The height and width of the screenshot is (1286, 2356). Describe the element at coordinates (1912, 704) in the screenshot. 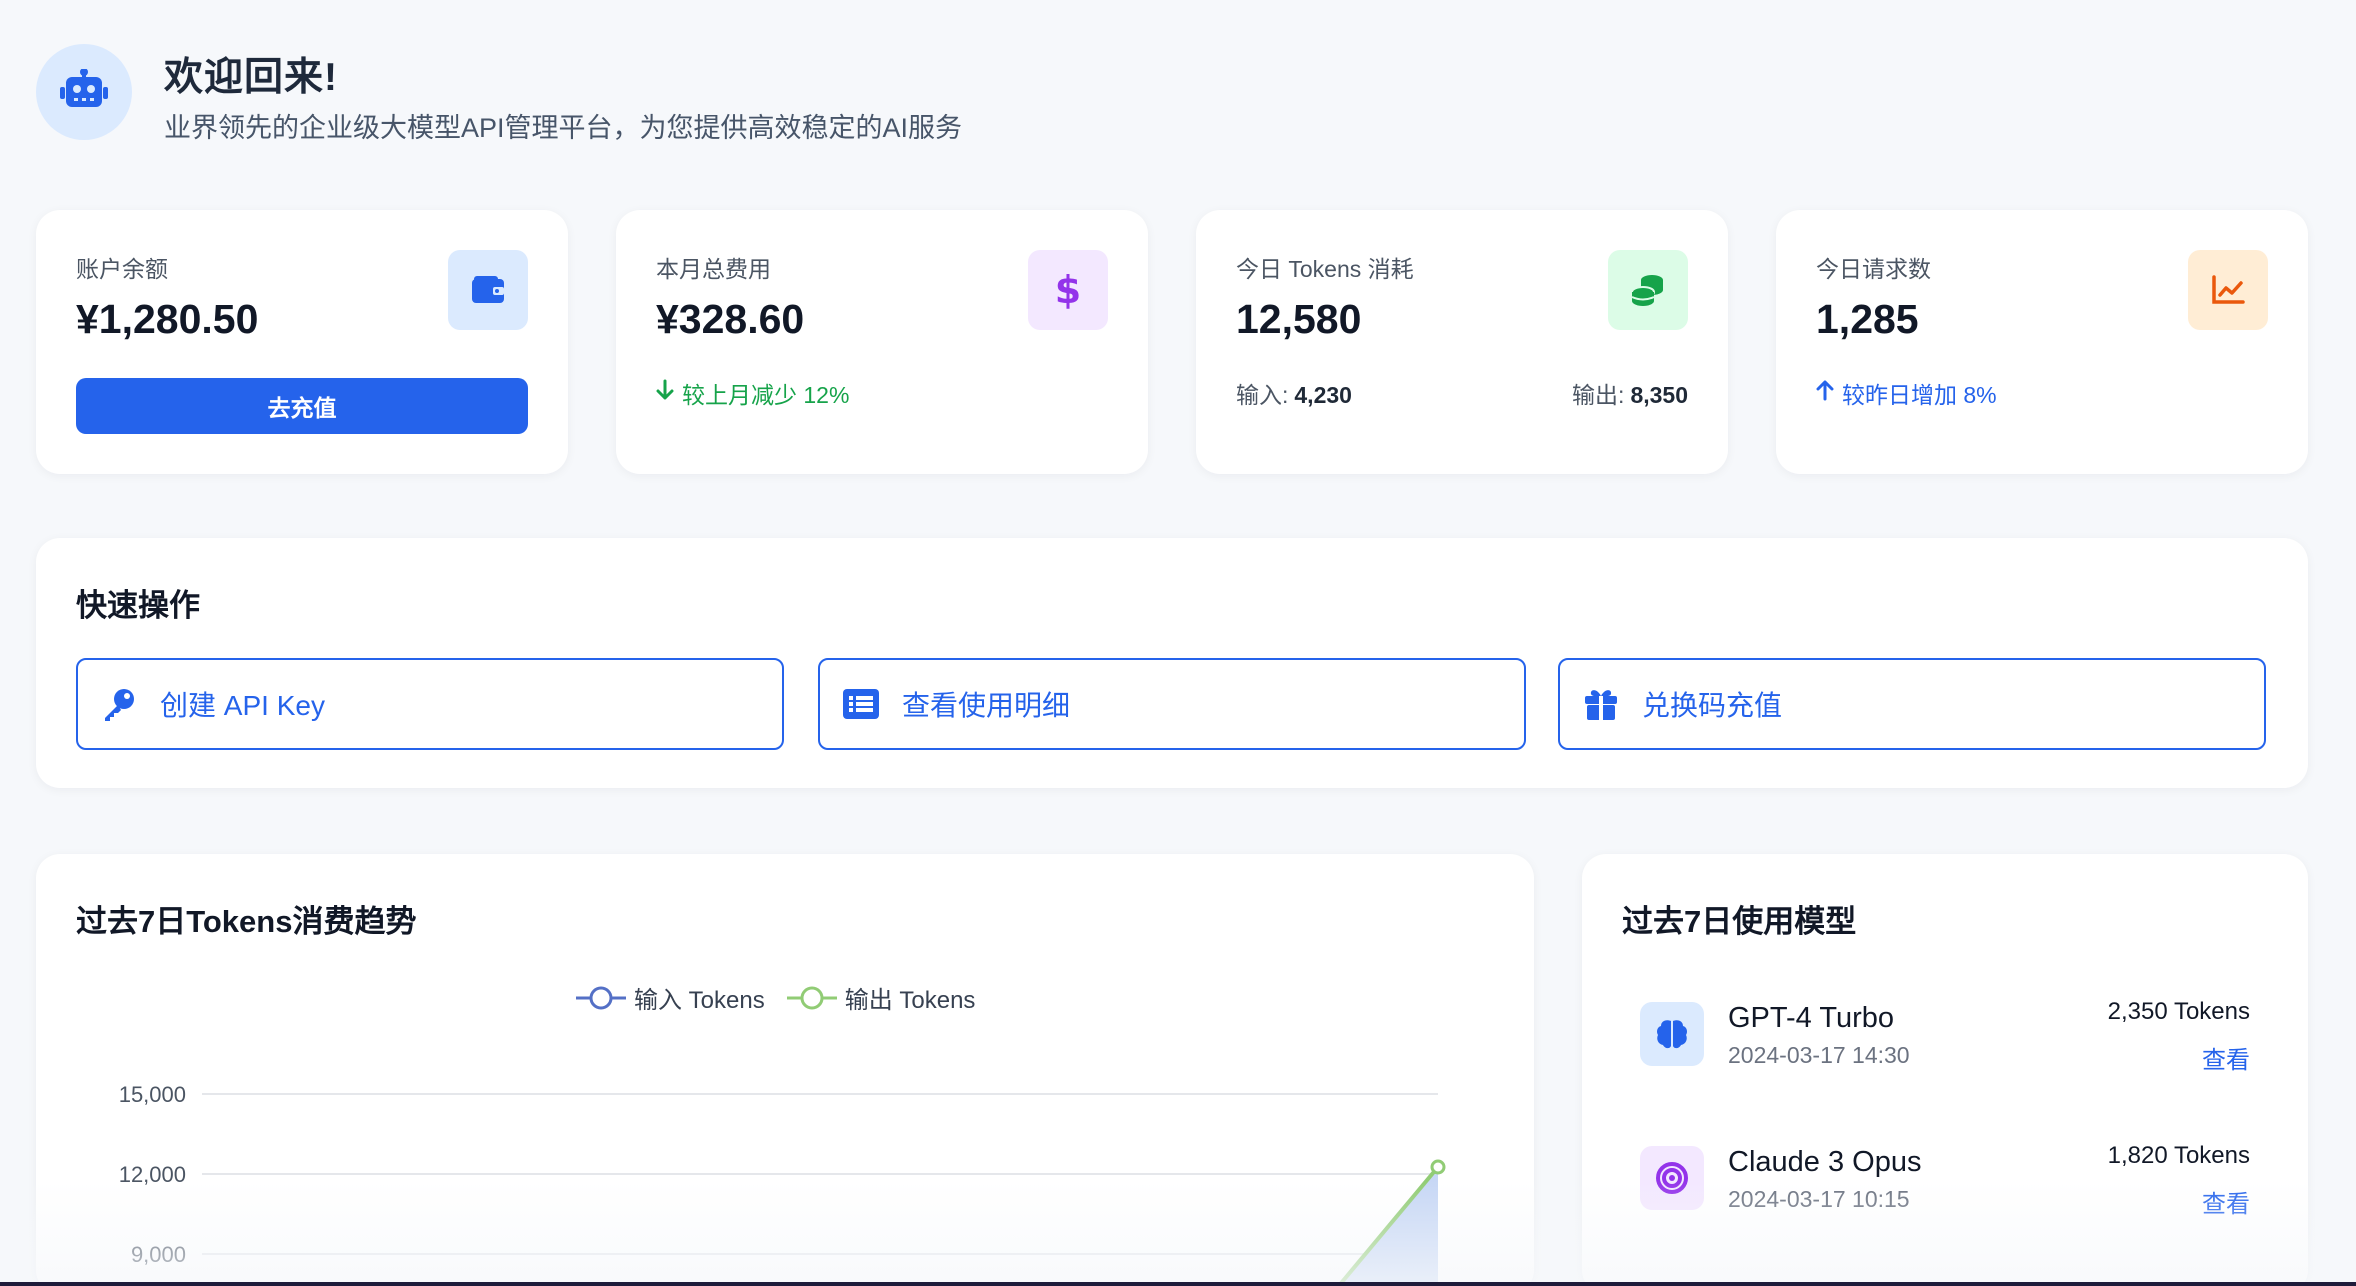

I see `redeem-code-button: 兑换码充值` at that location.